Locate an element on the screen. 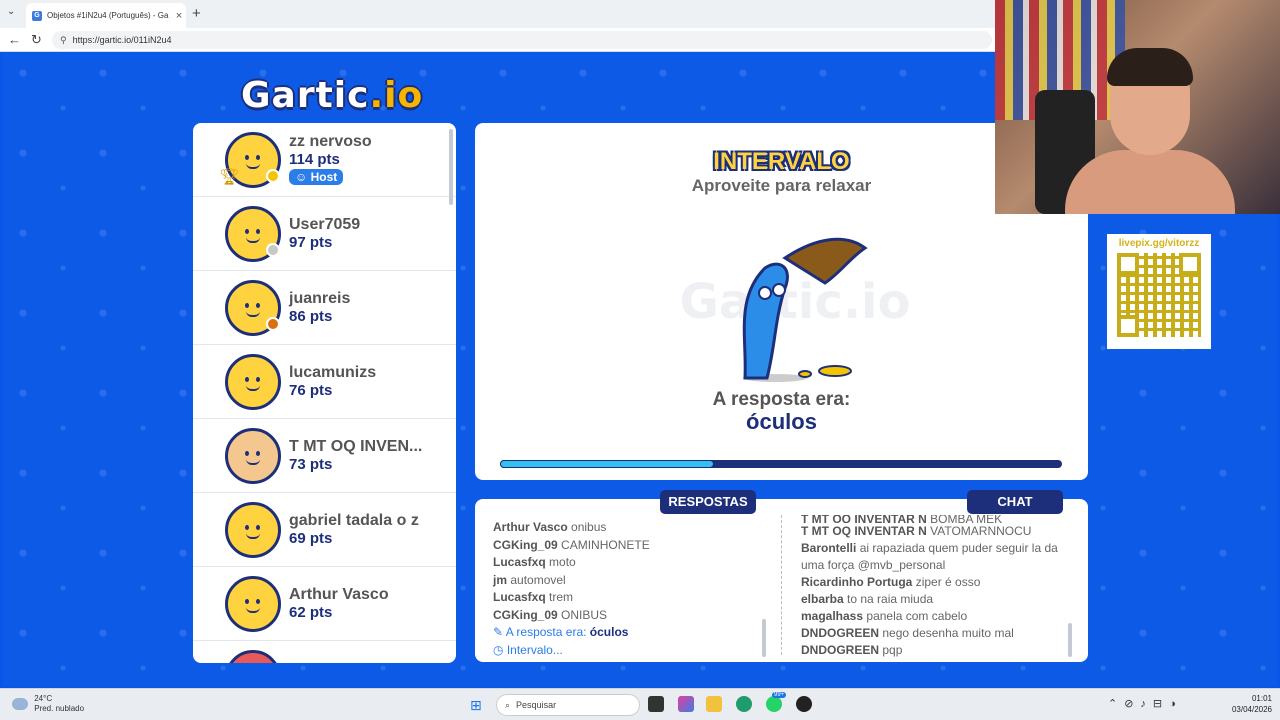  chat-message: T MT OQ INVENTAR N VATOMARNNOCU is located at coordinates (916, 531).